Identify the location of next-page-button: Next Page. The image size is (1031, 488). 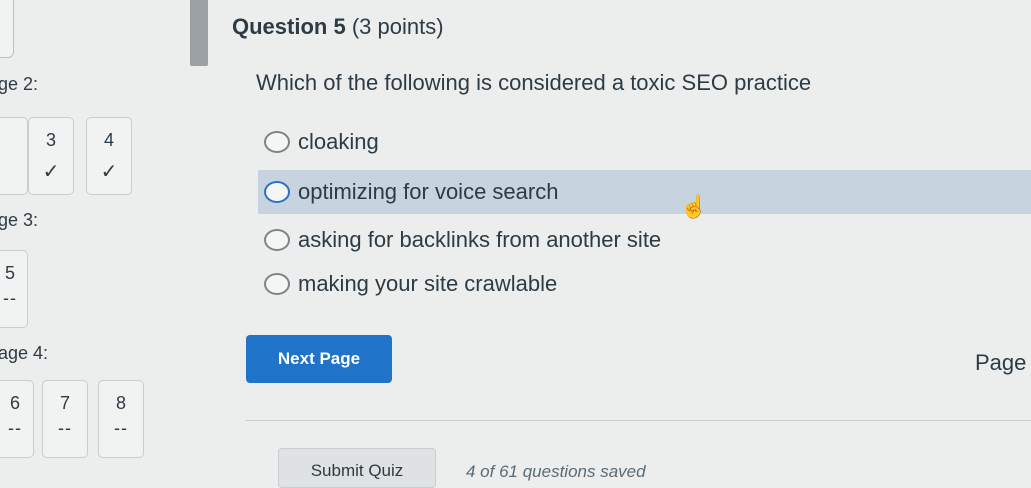
(319, 359).